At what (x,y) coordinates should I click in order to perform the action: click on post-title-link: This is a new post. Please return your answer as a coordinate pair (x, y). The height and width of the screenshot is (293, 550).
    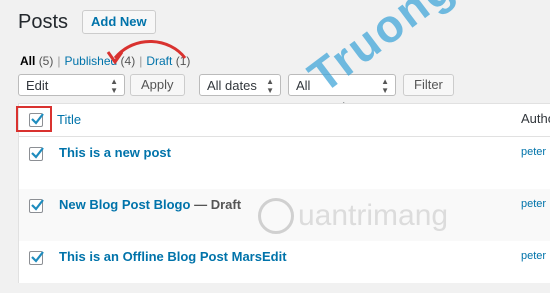
    Looking at the image, I should click on (115, 152).